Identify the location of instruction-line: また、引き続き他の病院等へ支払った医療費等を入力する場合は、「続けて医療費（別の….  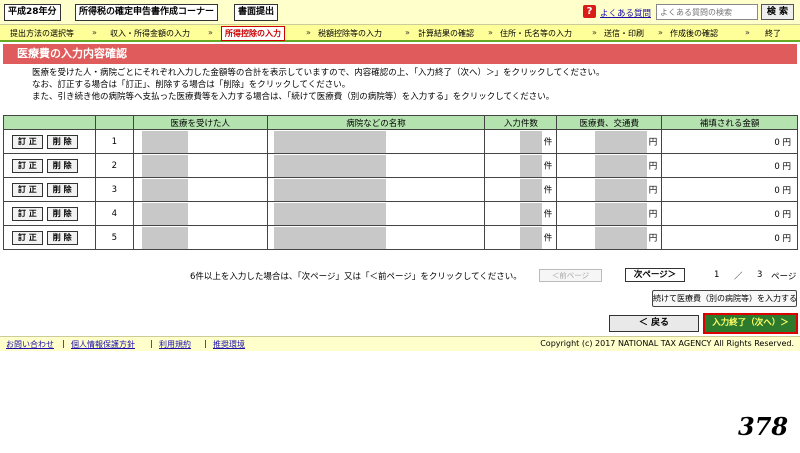
(293, 97).